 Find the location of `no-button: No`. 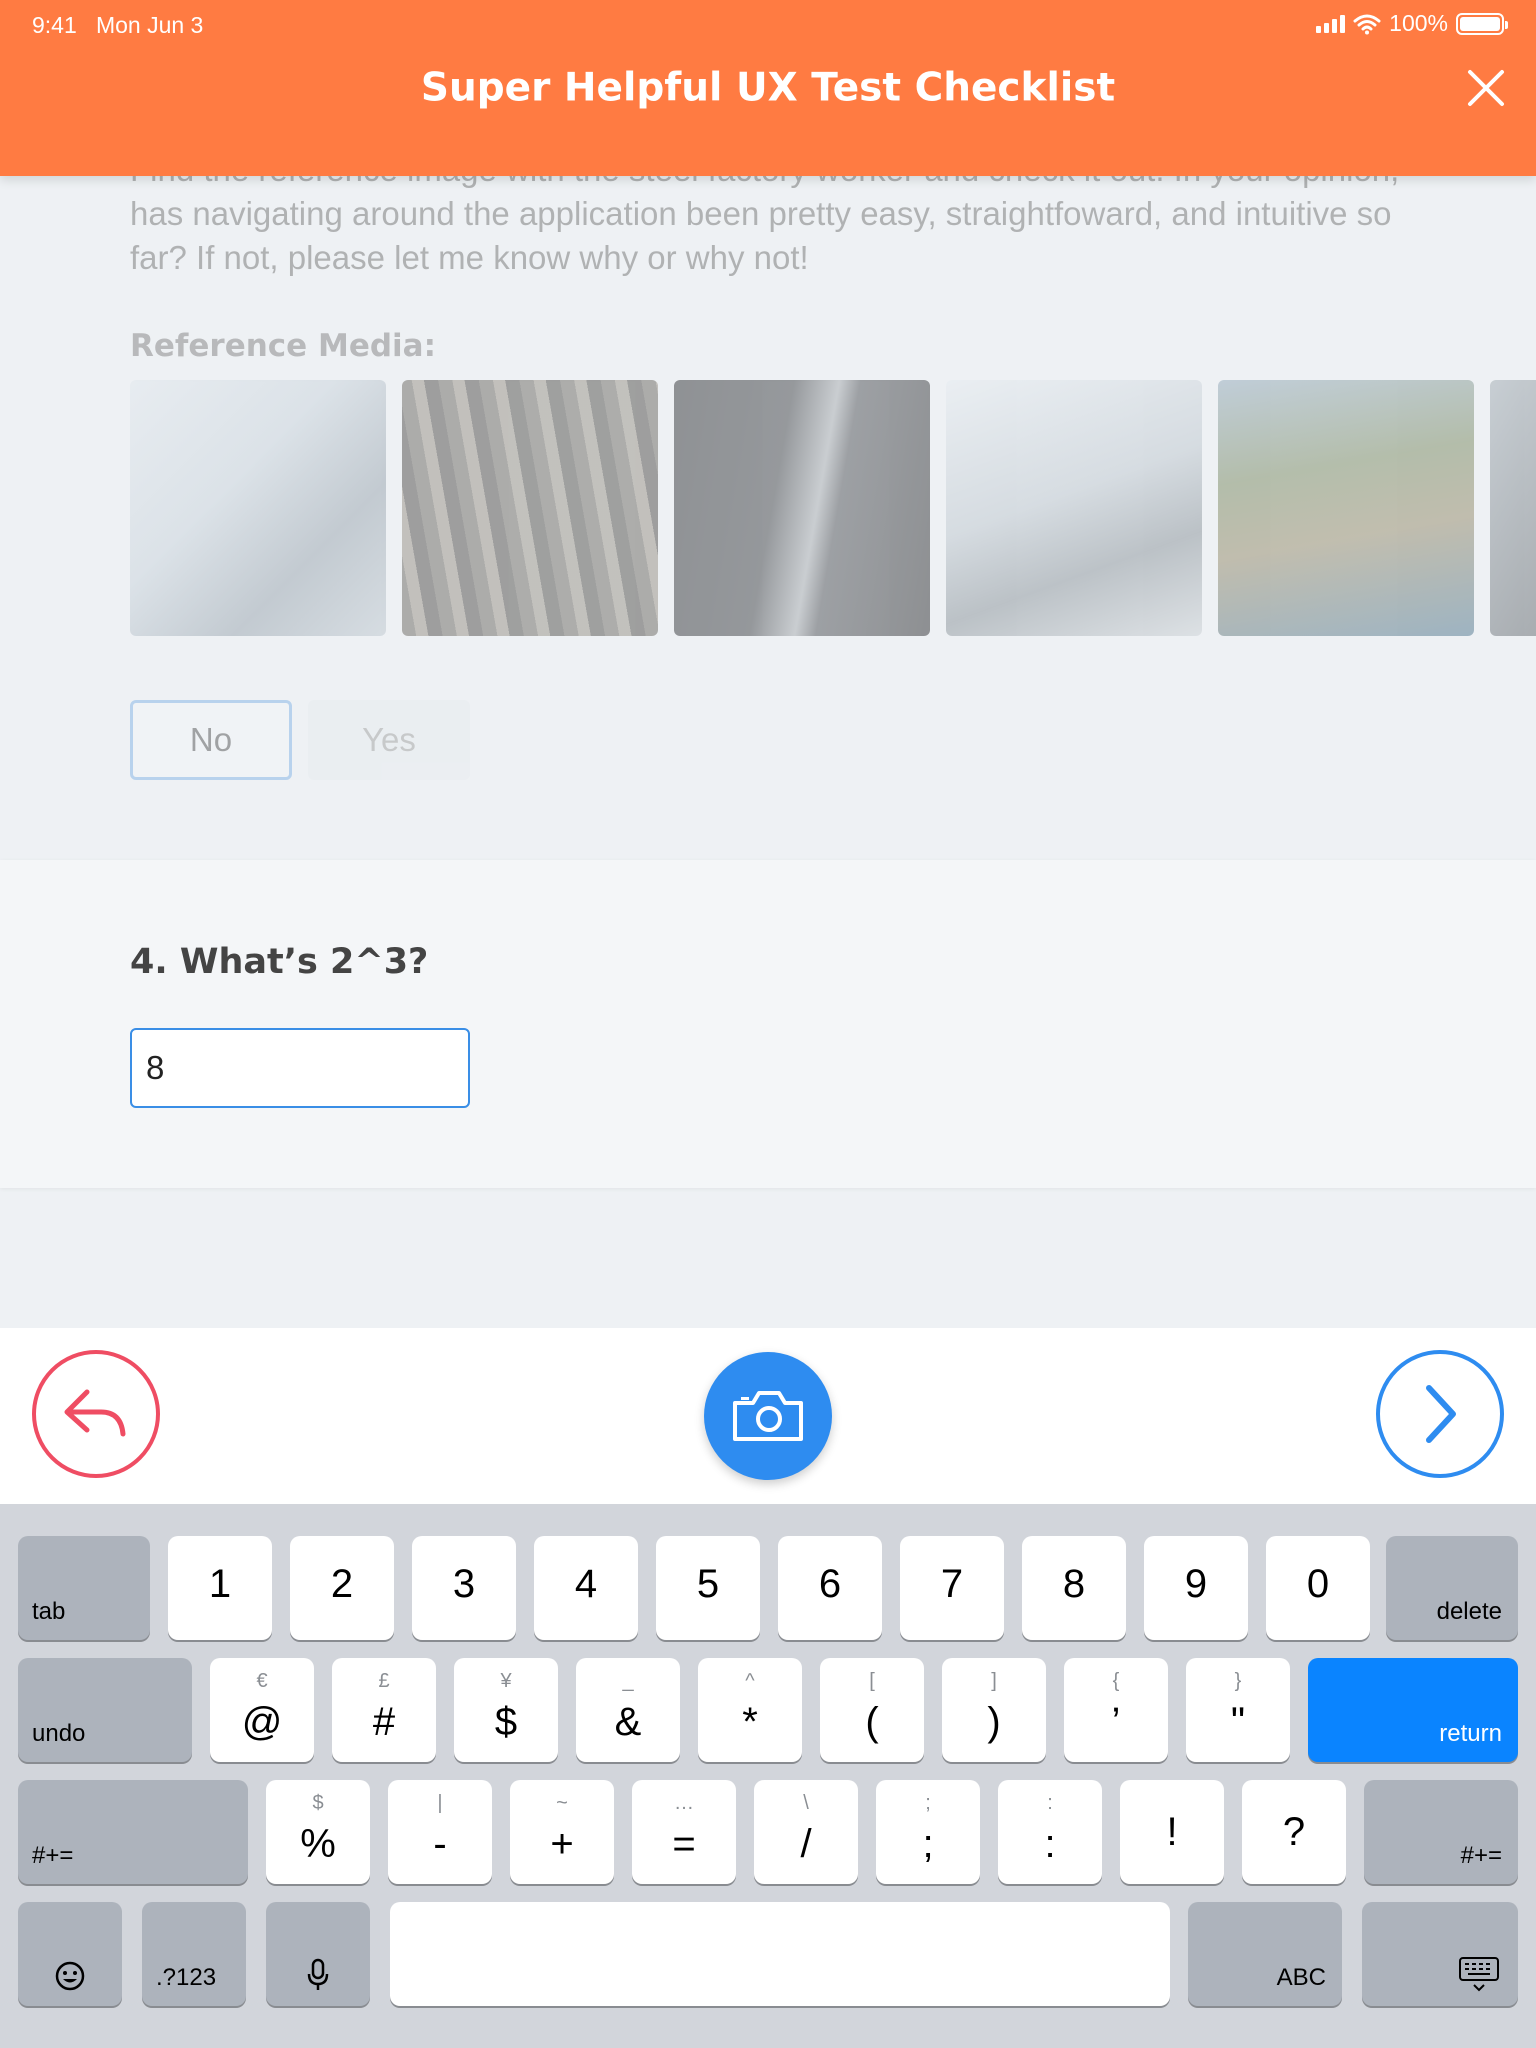

no-button: No is located at coordinates (211, 740).